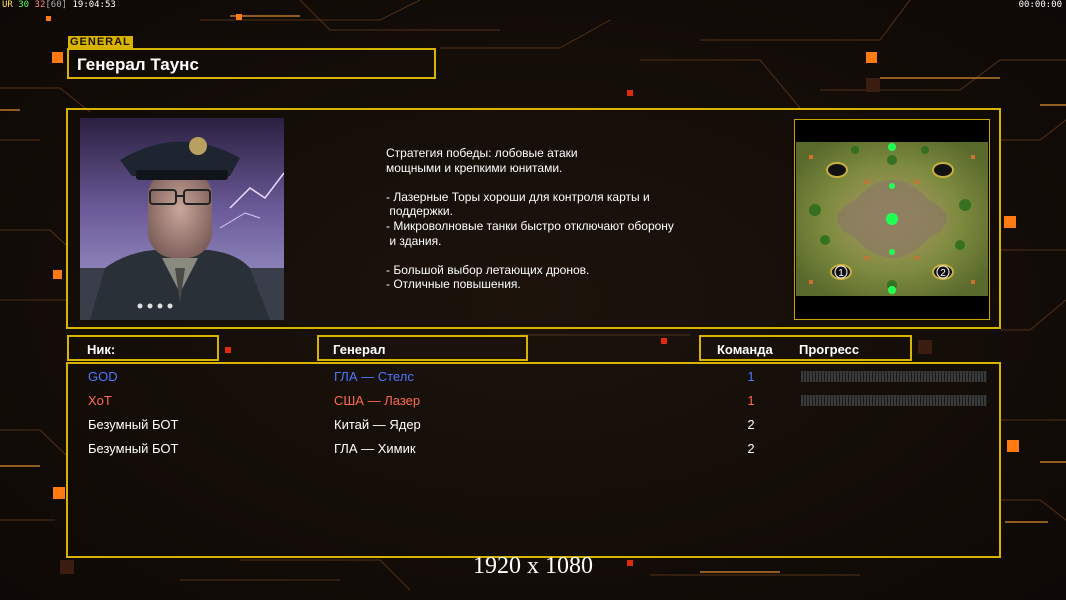 The image size is (1066, 600). What do you see at coordinates (535, 376) in the screenshot?
I see `player-row: GOD ГЛА — Стелс 1` at bounding box center [535, 376].